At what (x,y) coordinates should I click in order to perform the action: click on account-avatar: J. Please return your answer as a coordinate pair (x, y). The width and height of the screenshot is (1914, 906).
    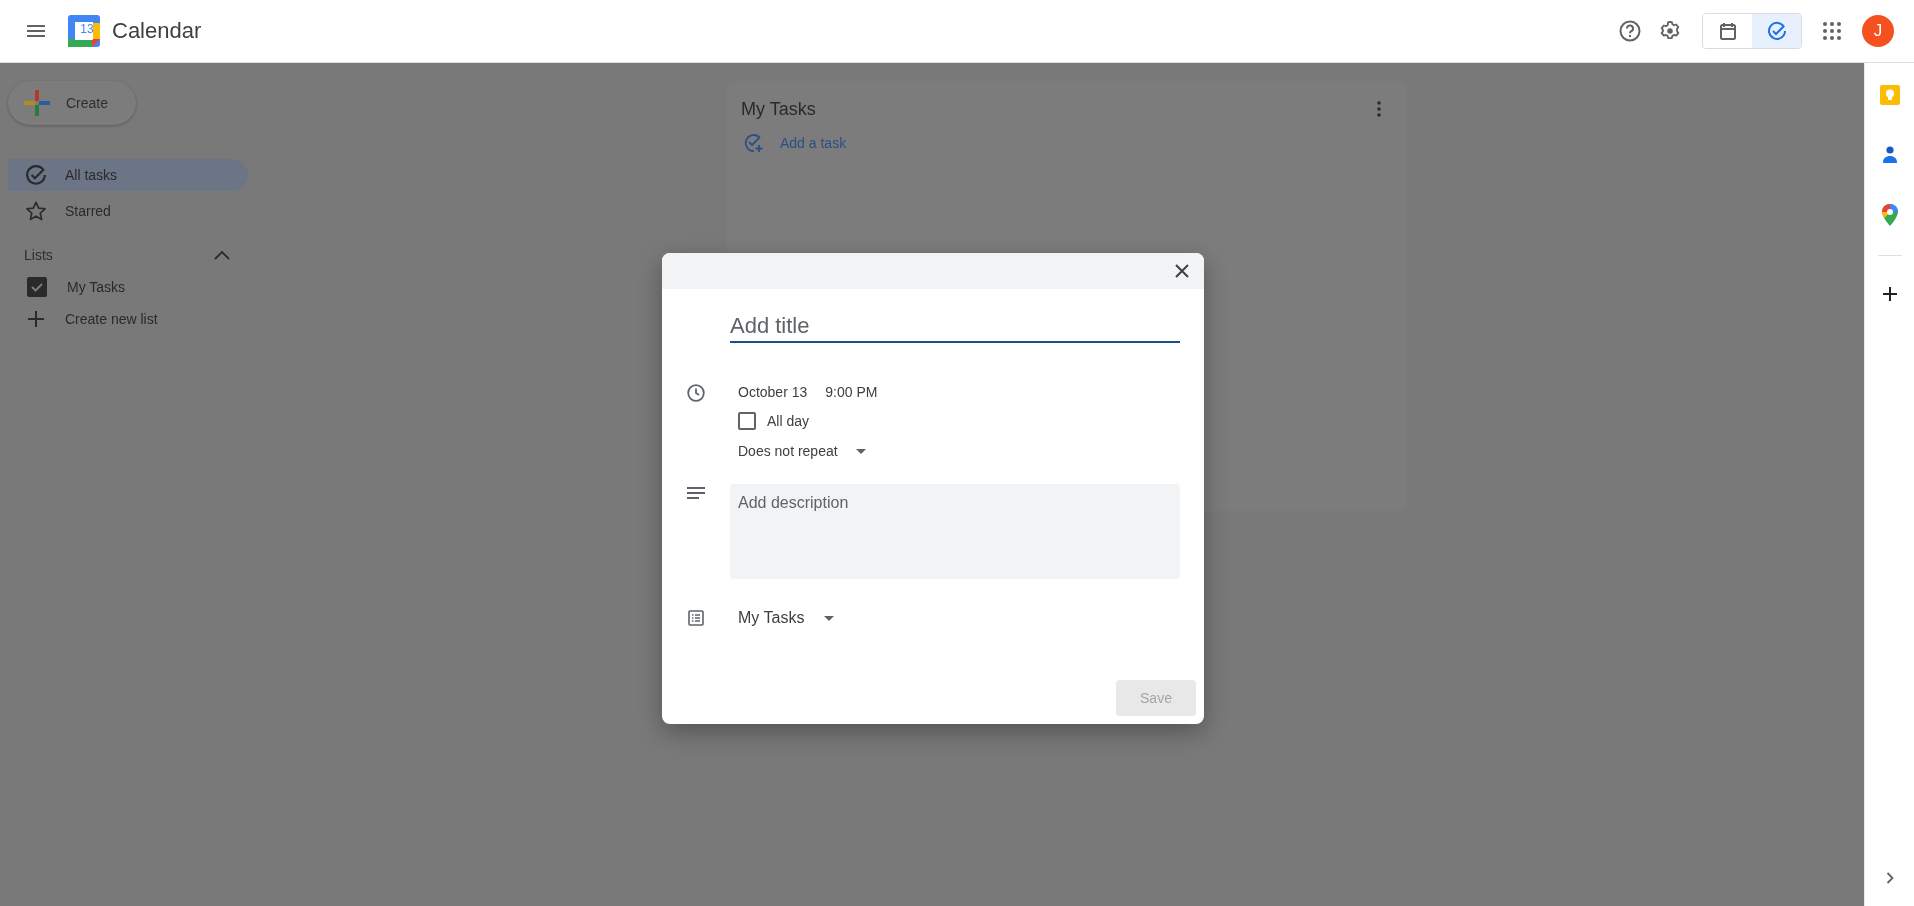
    Looking at the image, I should click on (1878, 31).